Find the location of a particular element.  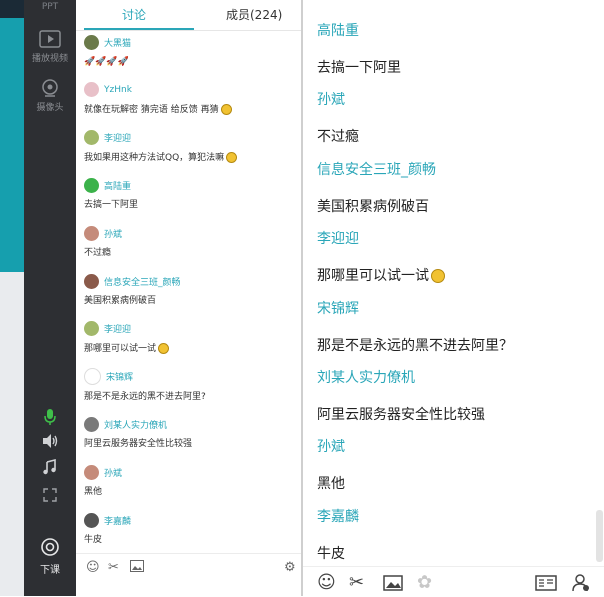

message-text-row: 不过瘾 is located at coordinates (452, 137).